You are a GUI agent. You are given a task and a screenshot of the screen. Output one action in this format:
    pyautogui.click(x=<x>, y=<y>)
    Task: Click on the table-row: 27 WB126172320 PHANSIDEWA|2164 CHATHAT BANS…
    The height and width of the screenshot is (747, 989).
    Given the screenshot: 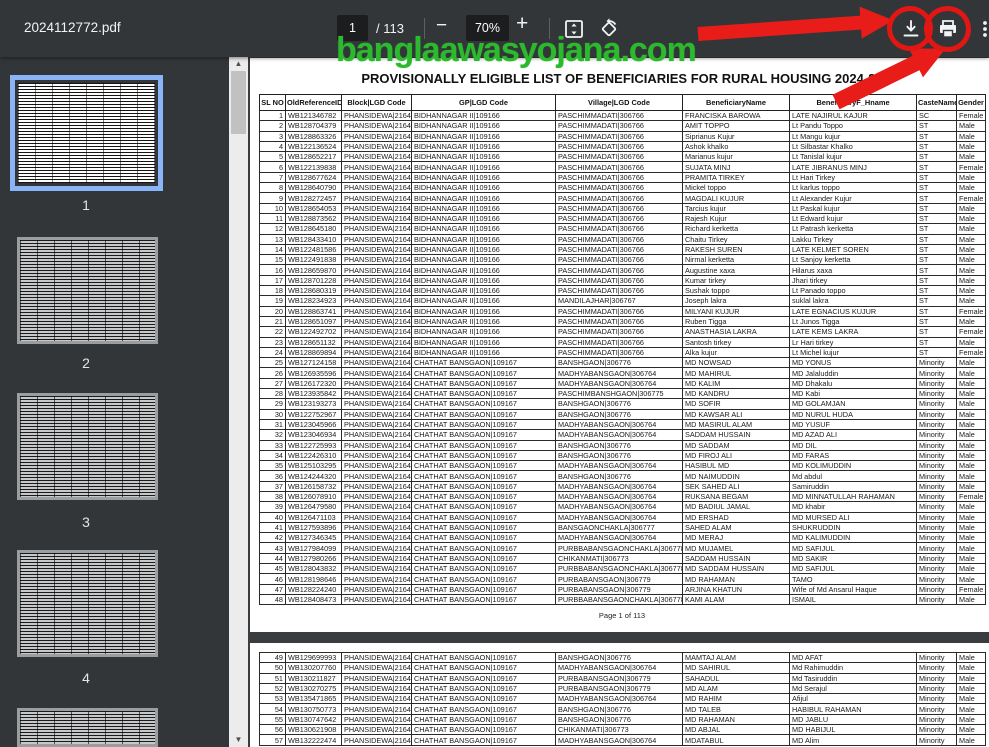 What is the action you would take?
    pyautogui.click(x=622, y=383)
    